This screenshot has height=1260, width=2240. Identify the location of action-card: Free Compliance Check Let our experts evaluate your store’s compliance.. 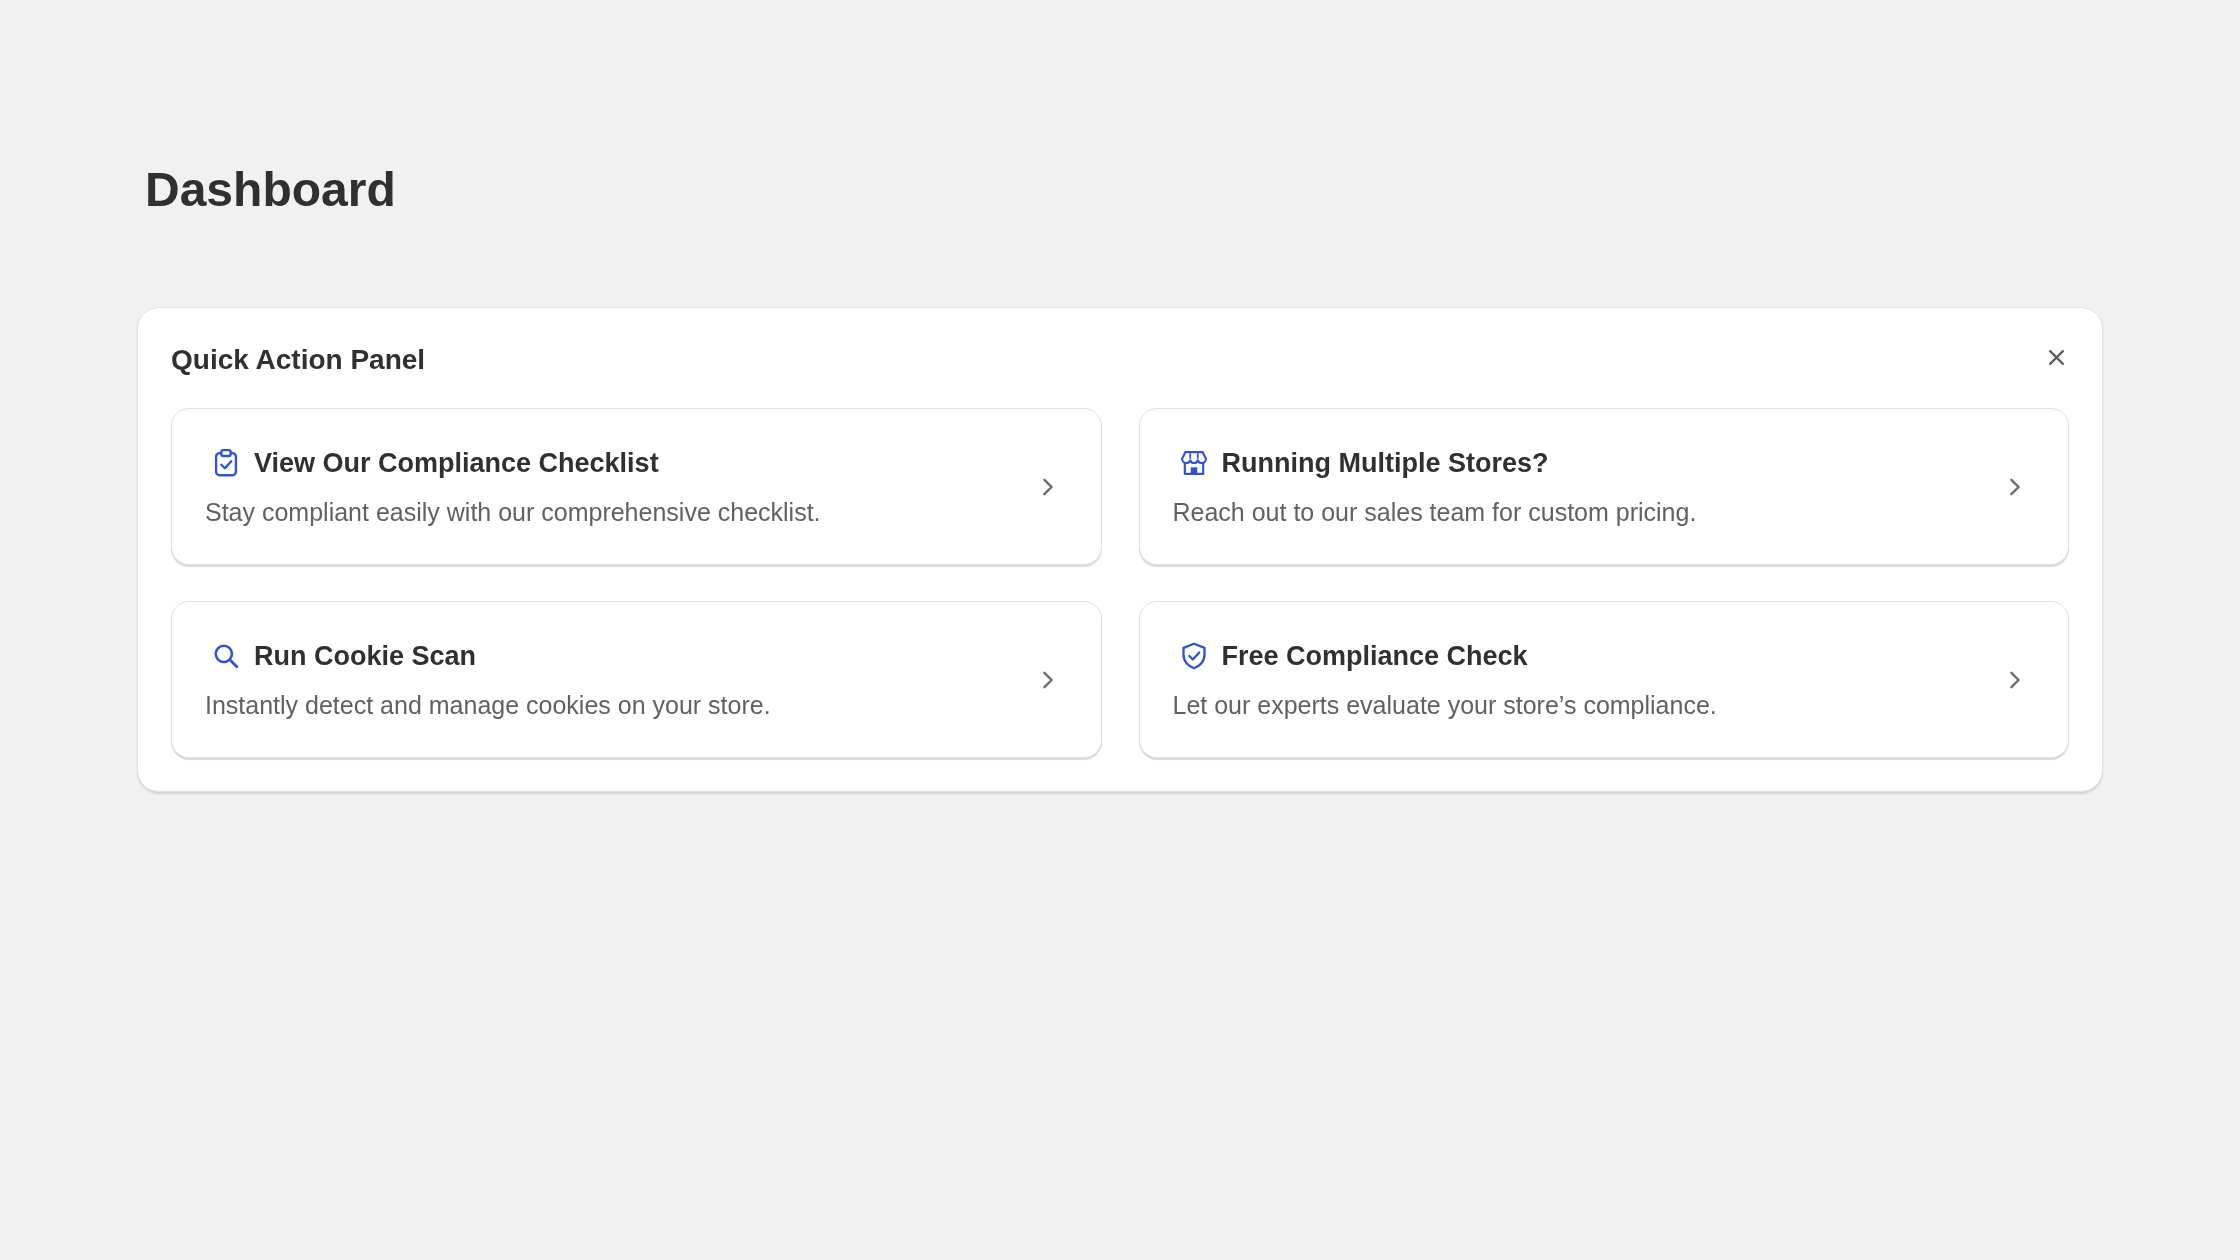
(1603, 679).